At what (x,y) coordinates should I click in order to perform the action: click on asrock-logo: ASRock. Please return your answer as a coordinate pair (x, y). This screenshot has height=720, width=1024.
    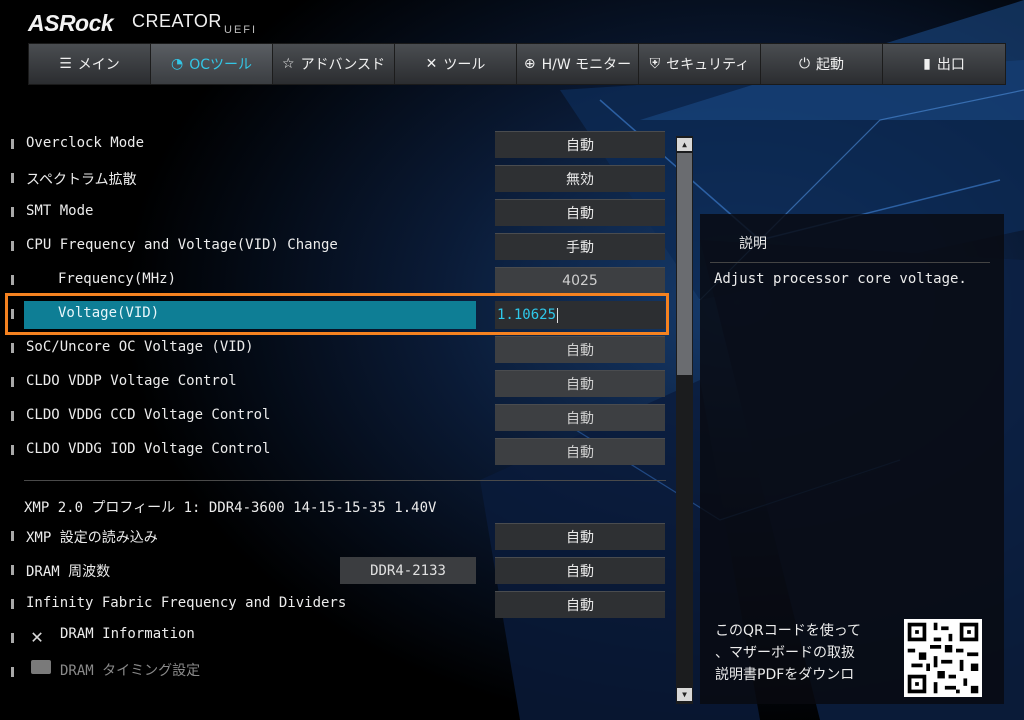
    Looking at the image, I should click on (71, 23).